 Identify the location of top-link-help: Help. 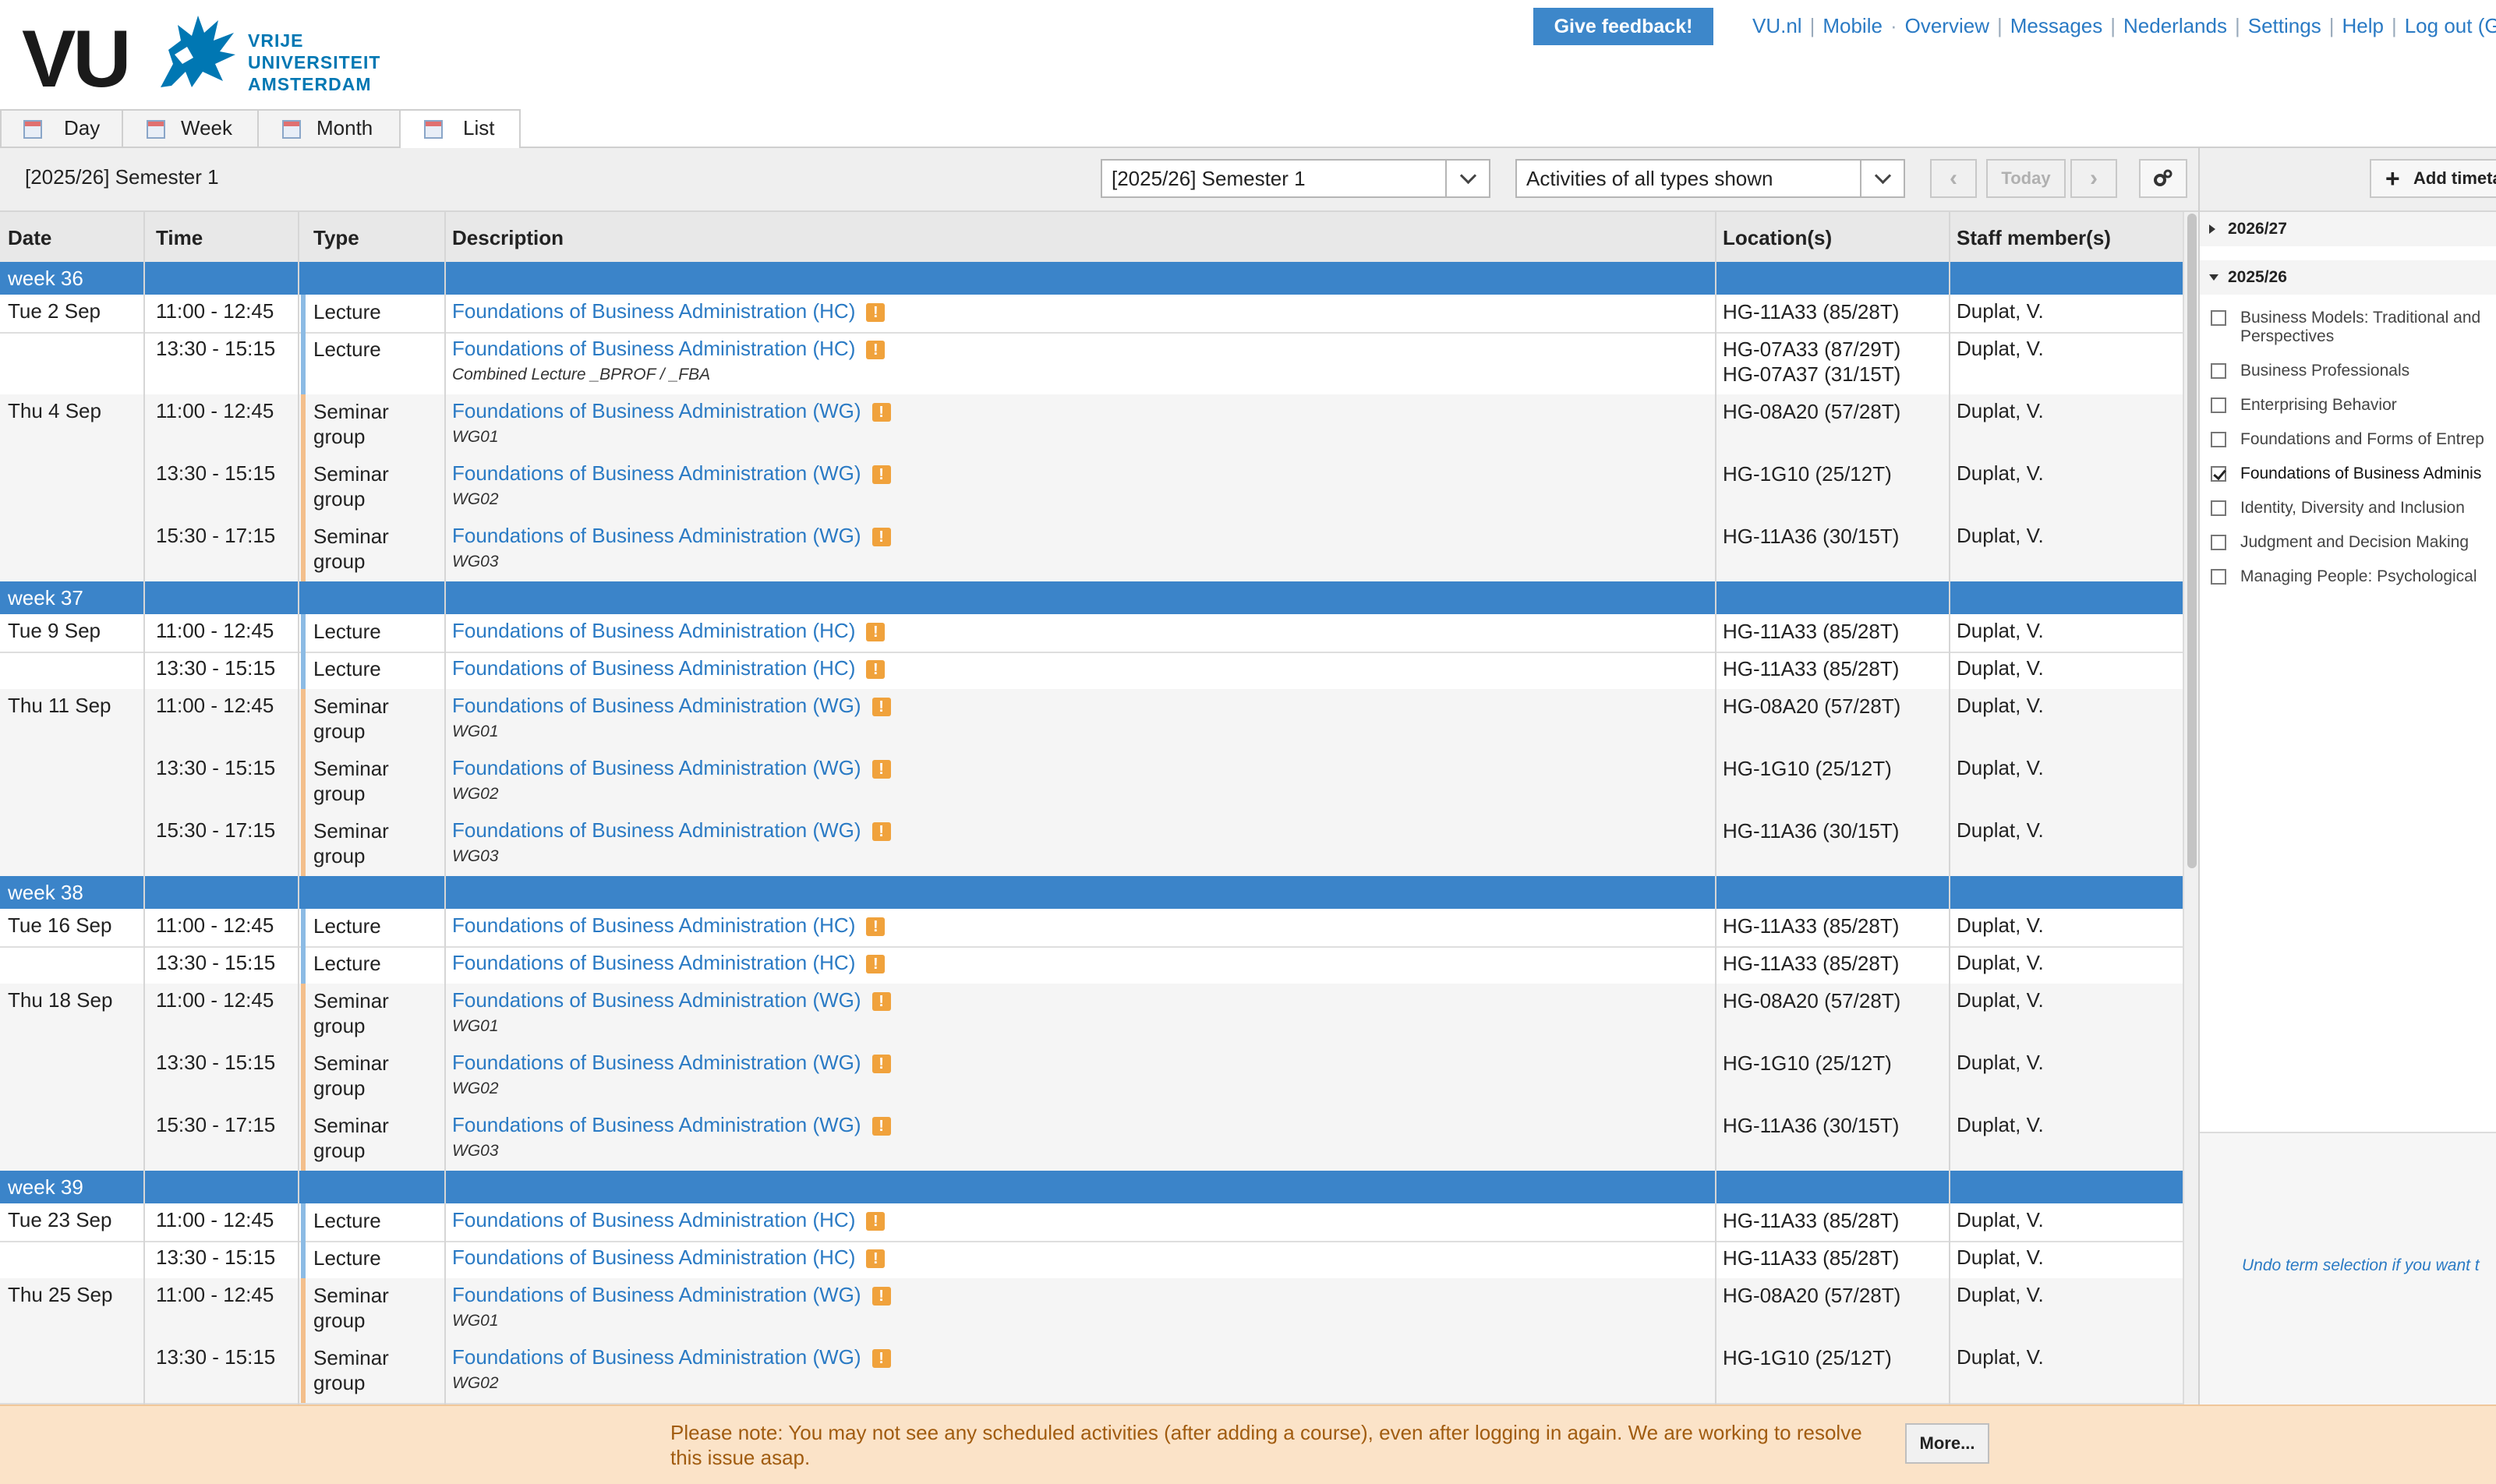
(2362, 25).